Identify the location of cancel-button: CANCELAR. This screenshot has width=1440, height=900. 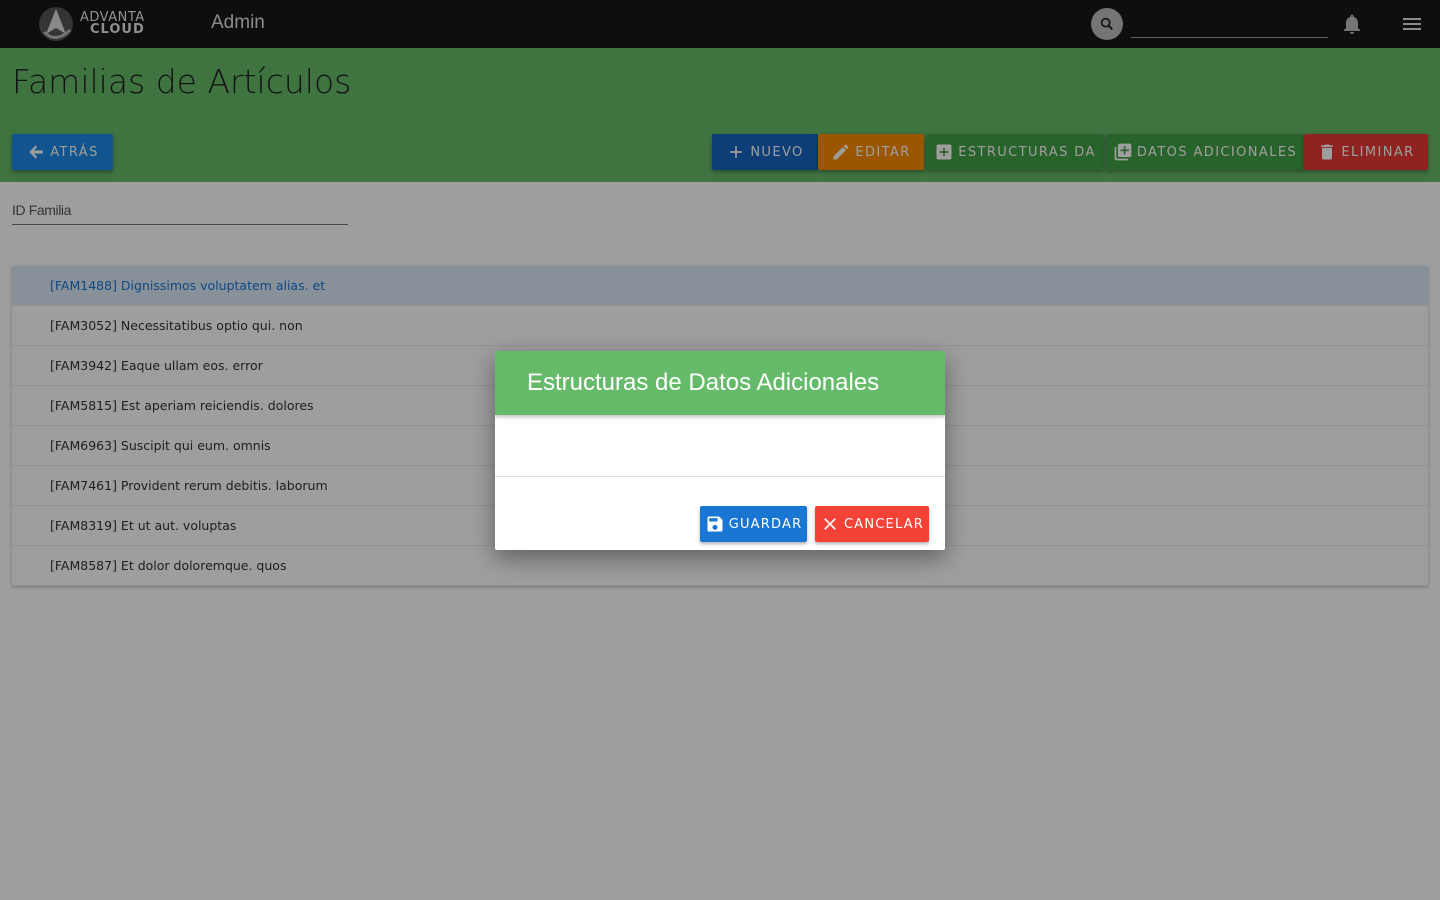
(872, 524).